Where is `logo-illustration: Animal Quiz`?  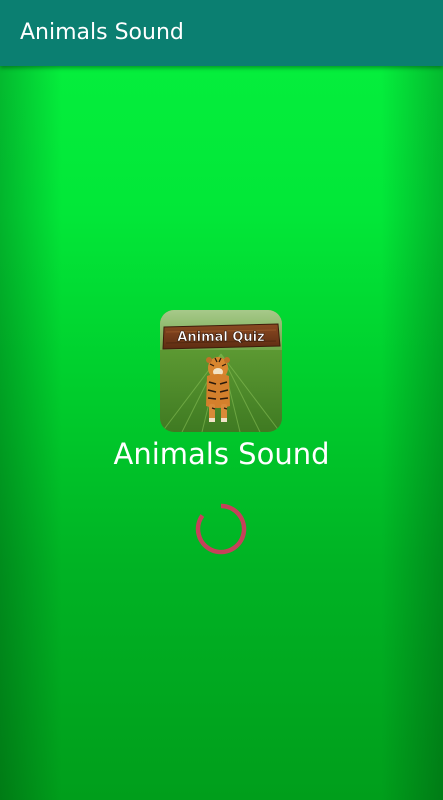
logo-illustration: Animal Quiz is located at coordinates (221, 371).